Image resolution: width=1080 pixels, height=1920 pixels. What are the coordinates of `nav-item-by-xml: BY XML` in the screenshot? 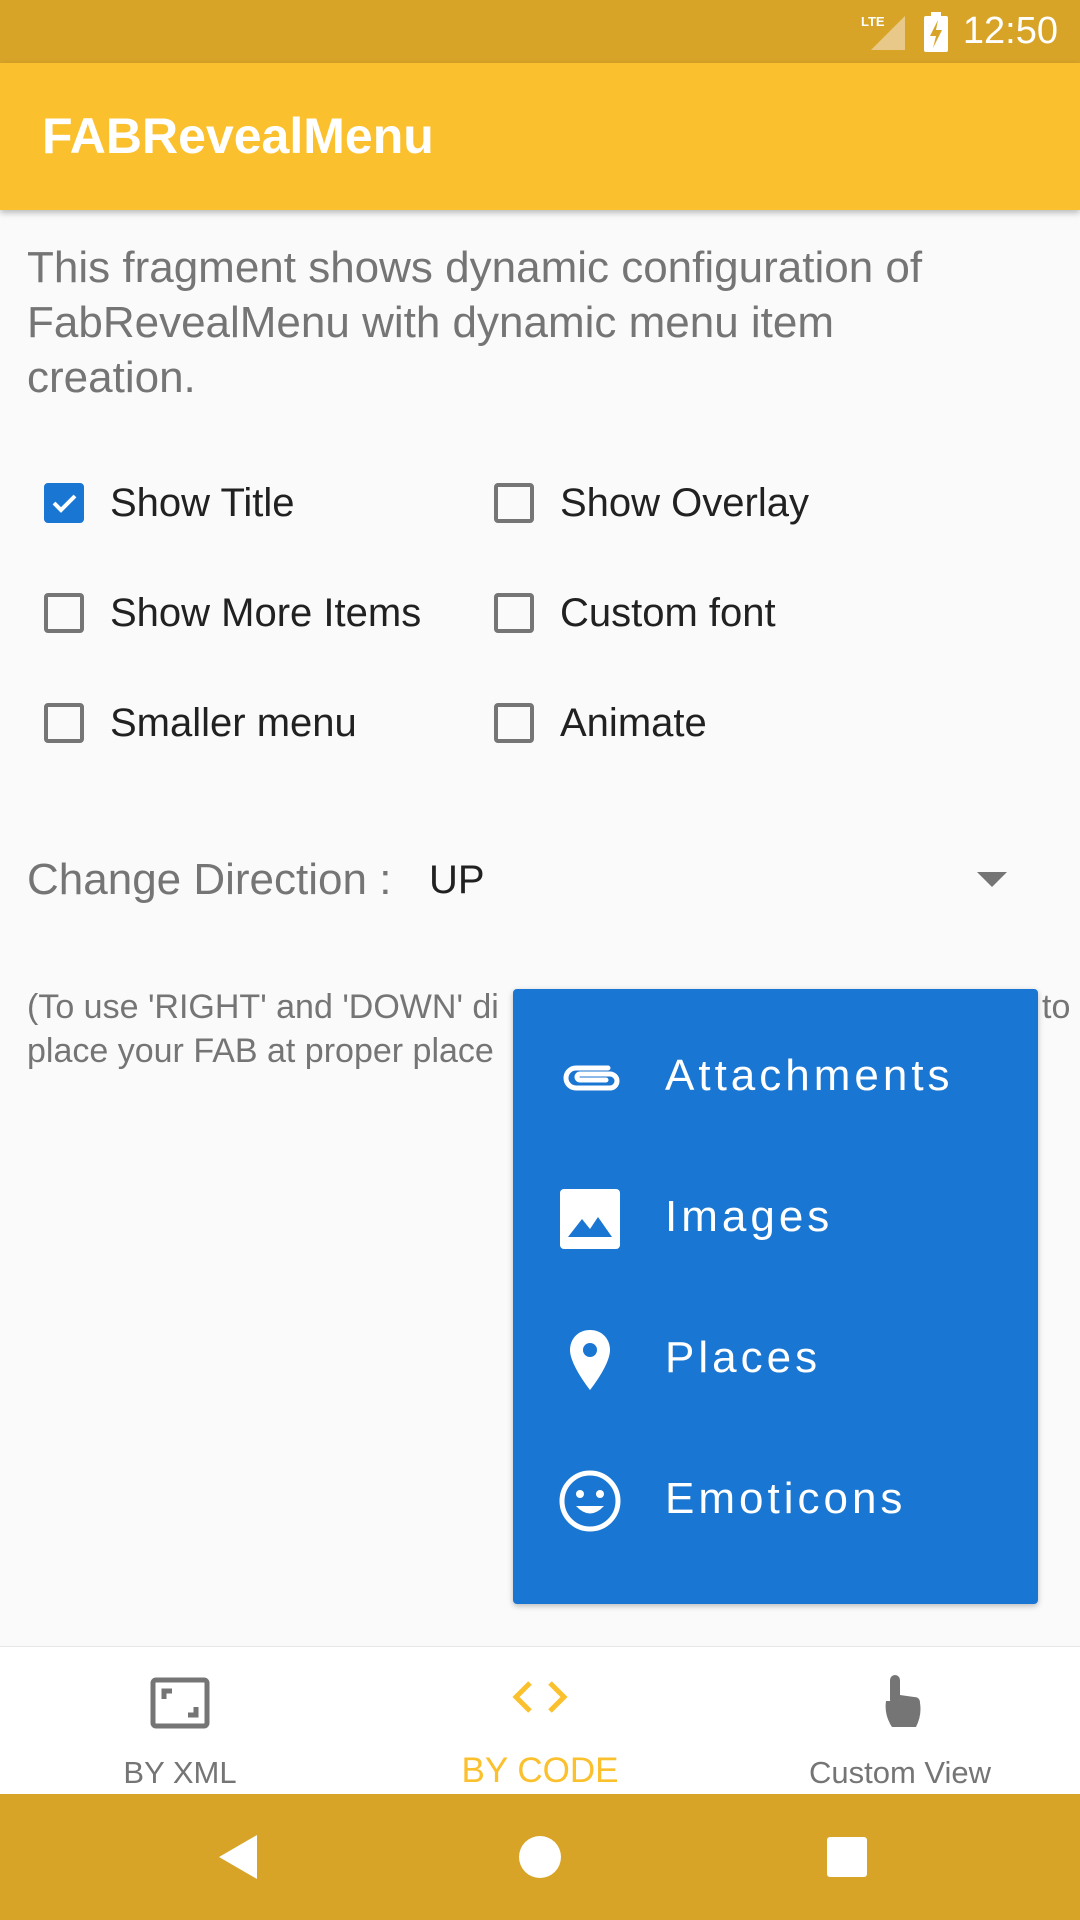 It's located at (180, 1721).